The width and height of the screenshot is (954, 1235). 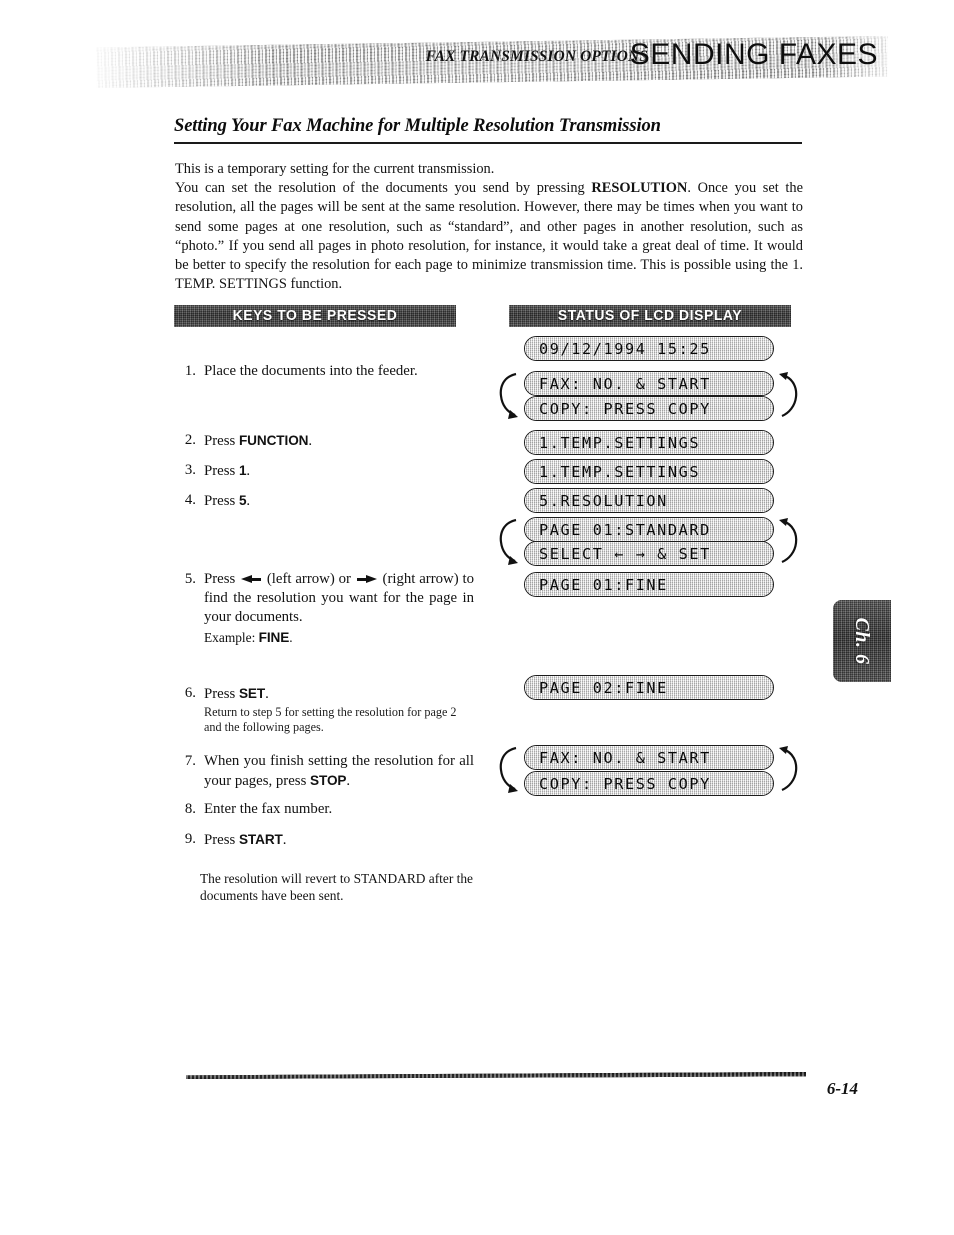 What do you see at coordinates (190, 809) in the screenshot?
I see `step-number: 8.` at bounding box center [190, 809].